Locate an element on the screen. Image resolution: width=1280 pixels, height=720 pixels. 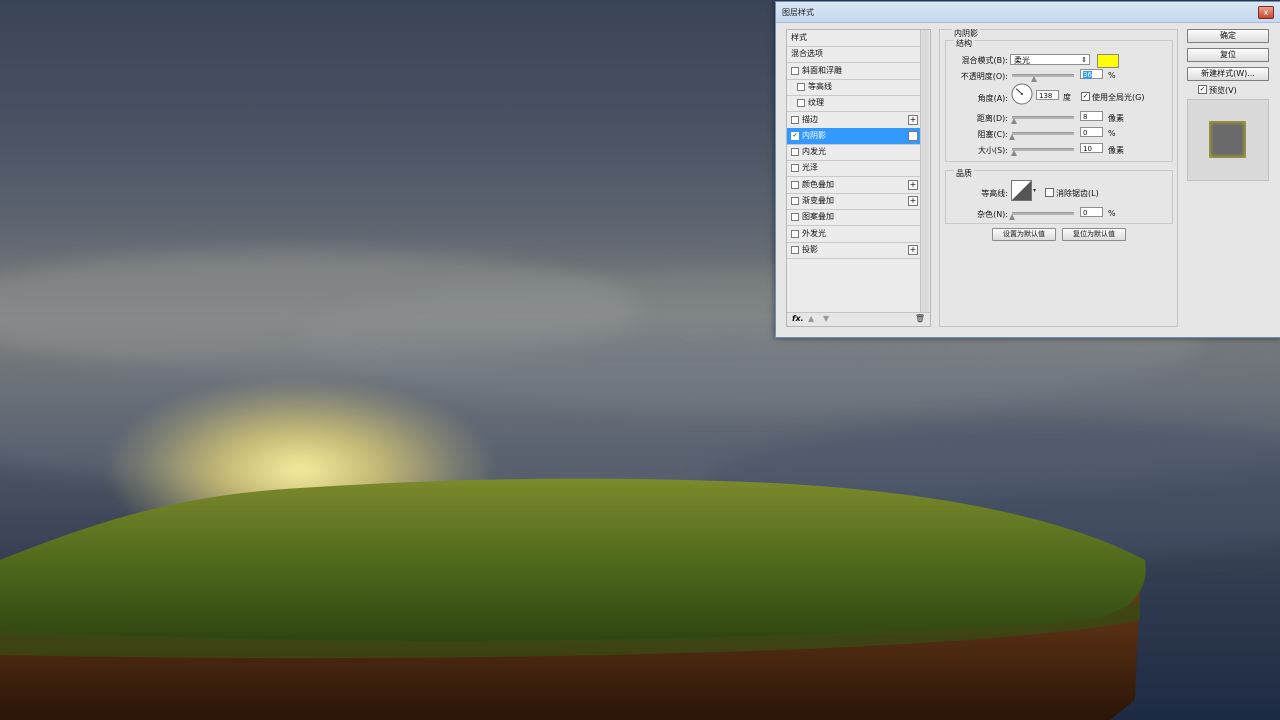
reset-default-button: 复位为默认值 is located at coordinates (1094, 234).